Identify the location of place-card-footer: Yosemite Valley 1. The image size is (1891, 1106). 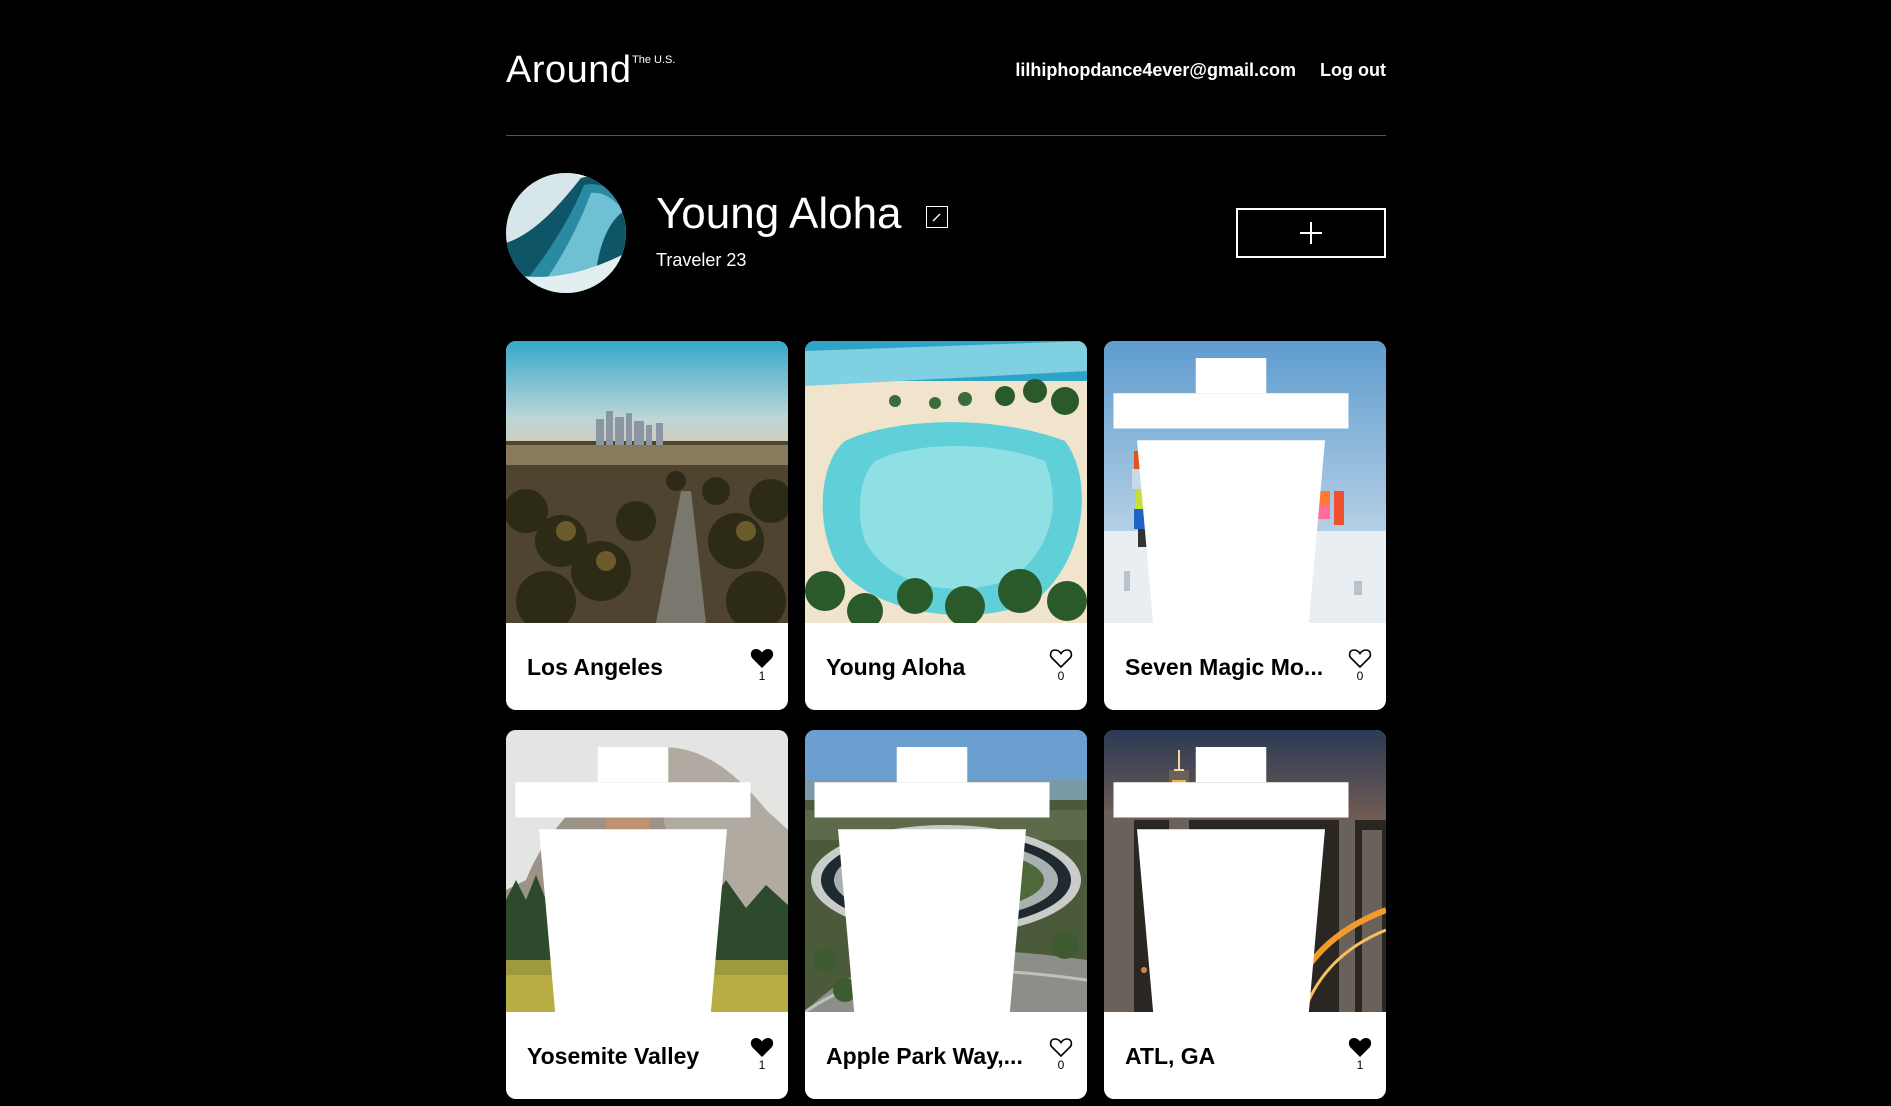
(647, 1055).